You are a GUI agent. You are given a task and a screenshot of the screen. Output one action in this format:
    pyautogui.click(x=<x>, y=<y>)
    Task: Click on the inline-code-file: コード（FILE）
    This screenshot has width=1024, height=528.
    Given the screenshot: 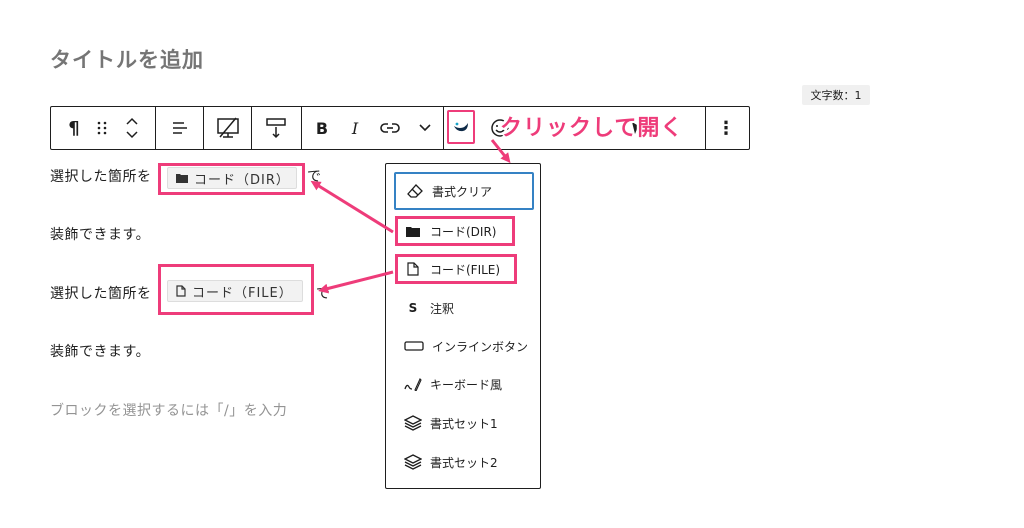 What is the action you would take?
    pyautogui.click(x=235, y=291)
    